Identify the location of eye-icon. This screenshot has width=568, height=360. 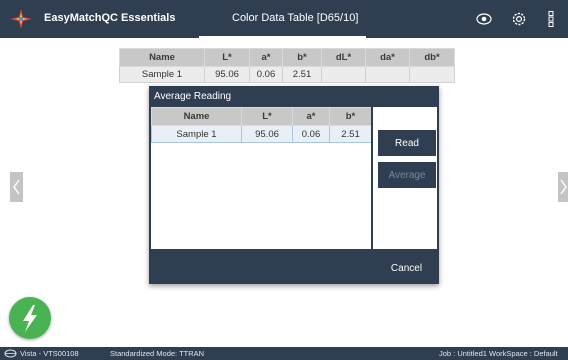
(484, 19).